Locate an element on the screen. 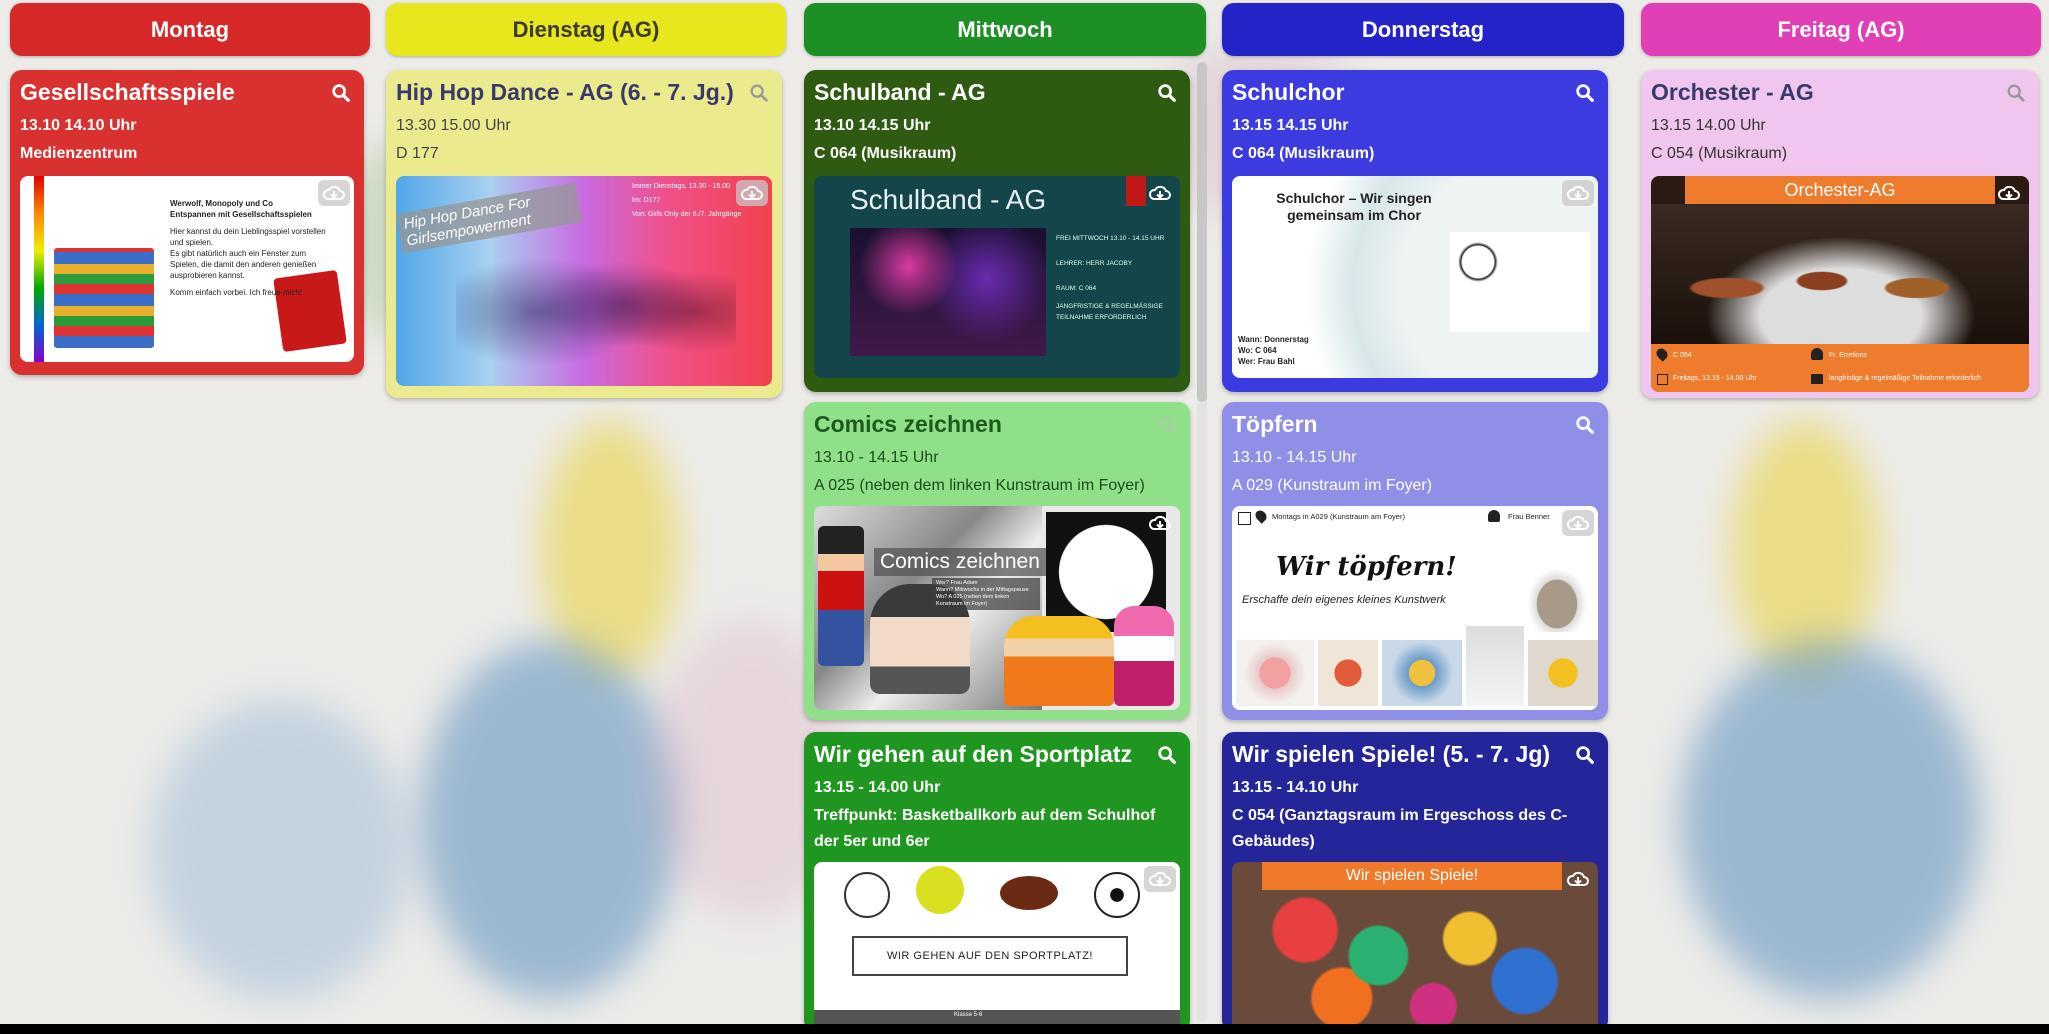 The width and height of the screenshot is (2049, 1034). thumb-text-line: Von: Girls Only der 6./7. Jahrgänge is located at coordinates (687, 214).